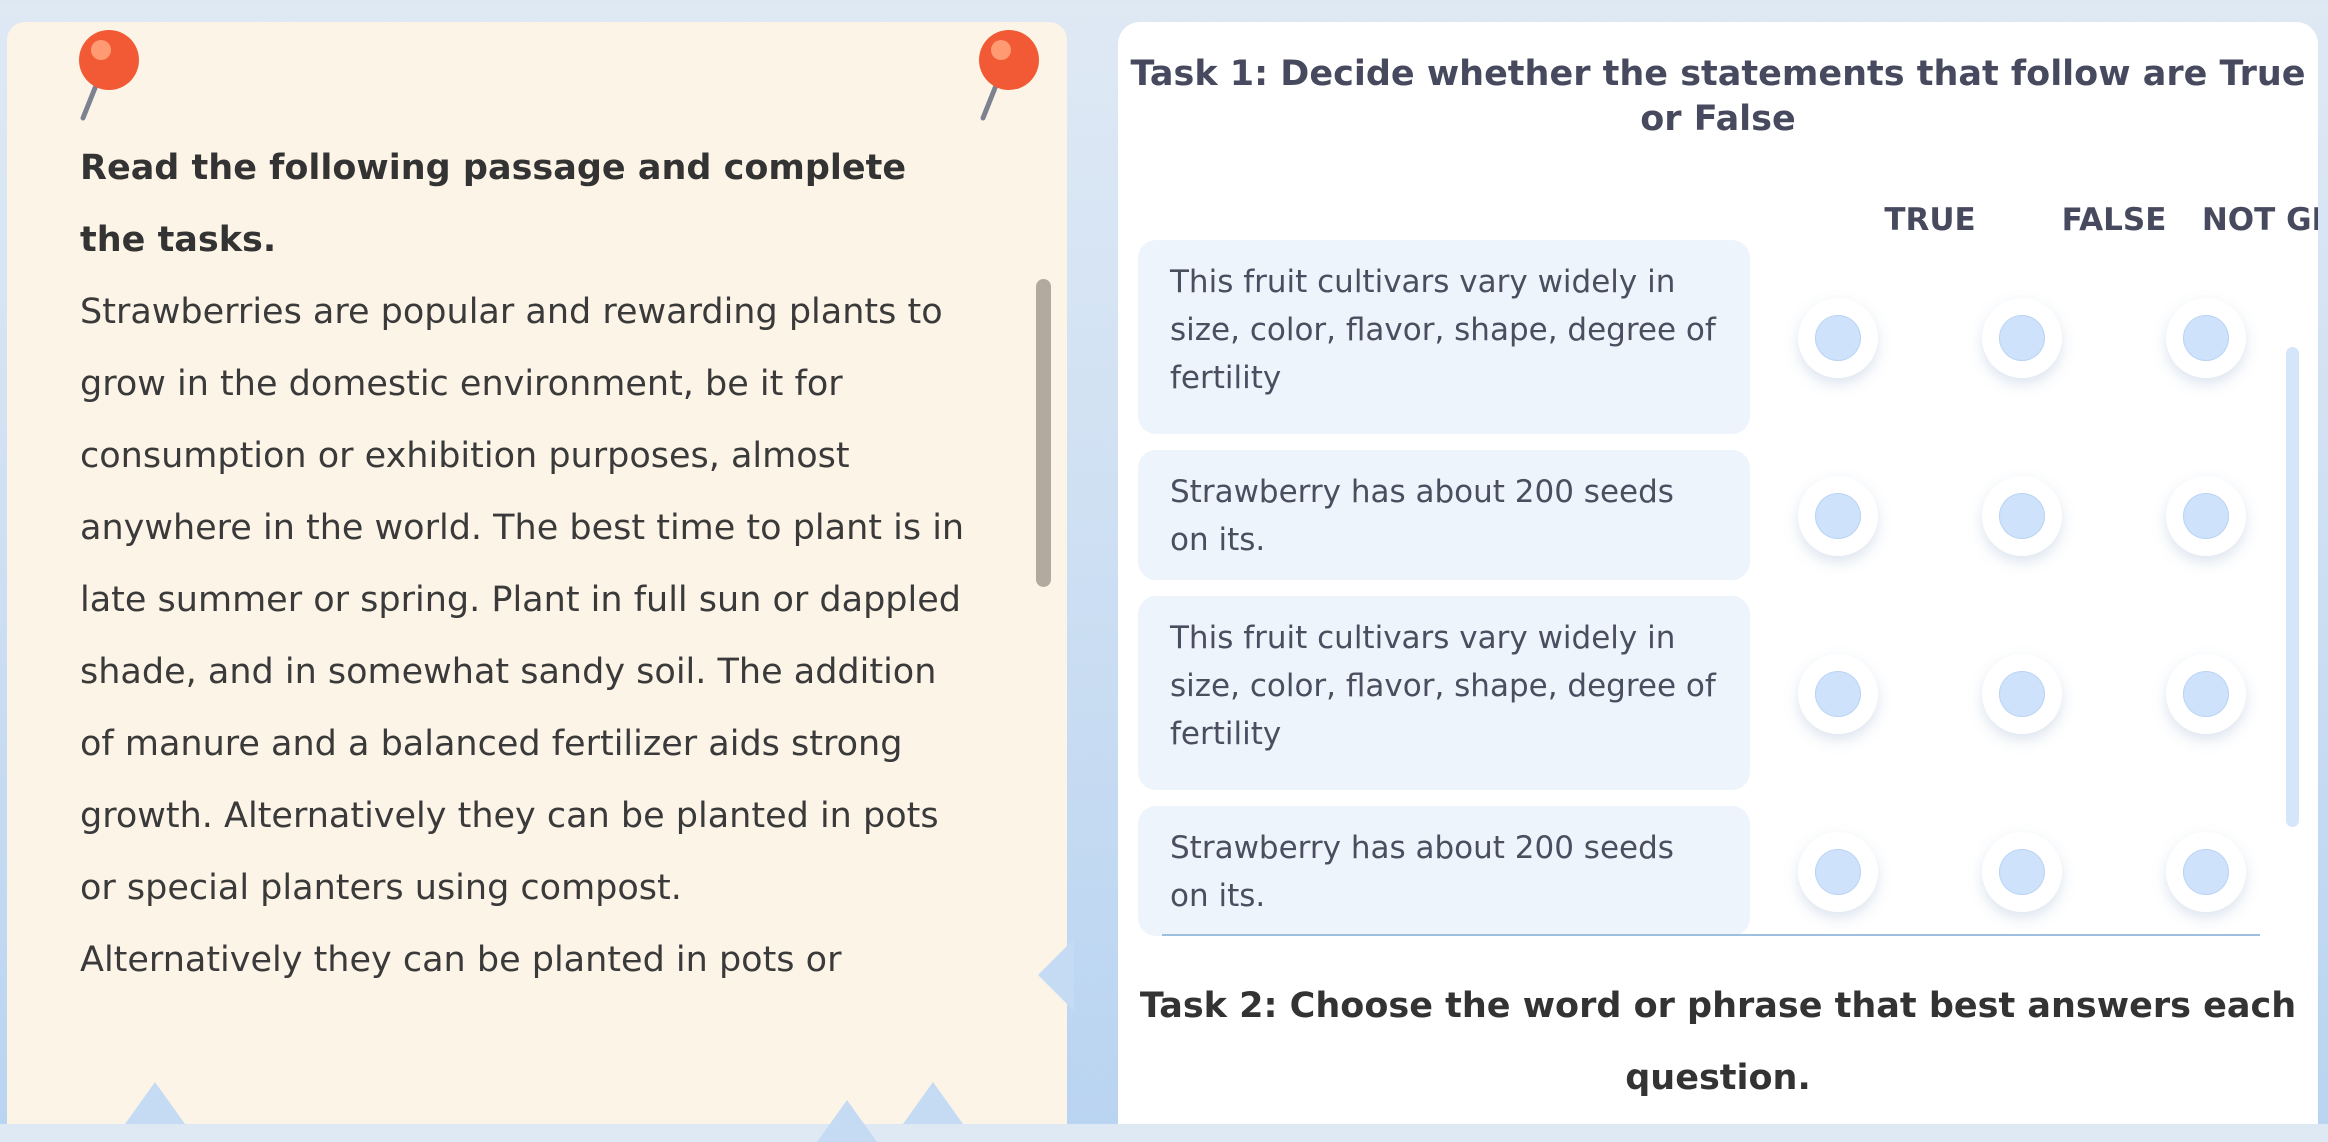  What do you see at coordinates (2114, 220) in the screenshot?
I see `column-header-false: FALSE` at bounding box center [2114, 220].